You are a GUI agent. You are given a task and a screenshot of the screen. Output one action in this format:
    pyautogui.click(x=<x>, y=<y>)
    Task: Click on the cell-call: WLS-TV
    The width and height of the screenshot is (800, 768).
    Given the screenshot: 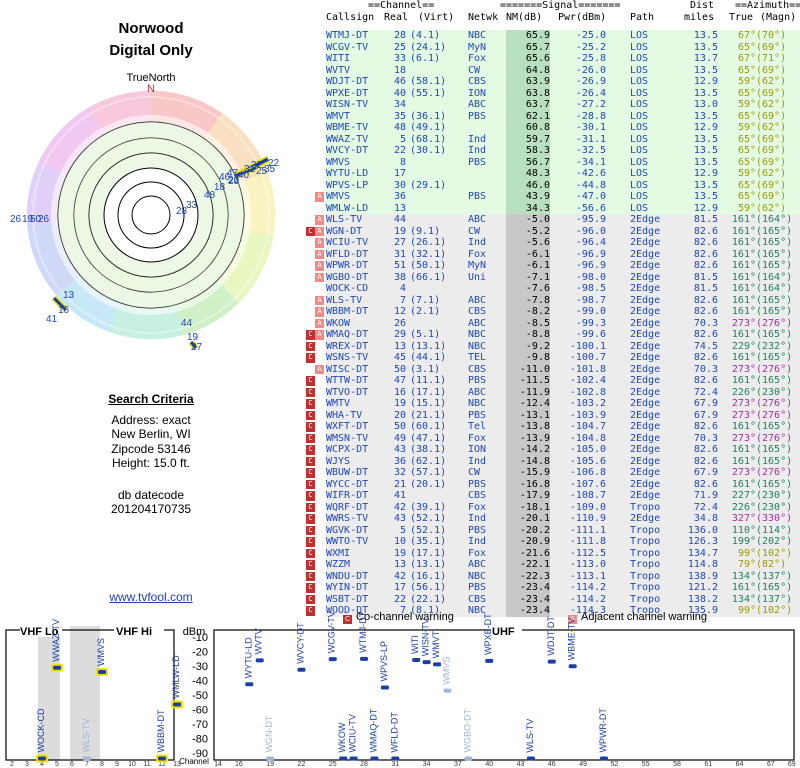 What is the action you would take?
    pyautogui.click(x=344, y=300)
    